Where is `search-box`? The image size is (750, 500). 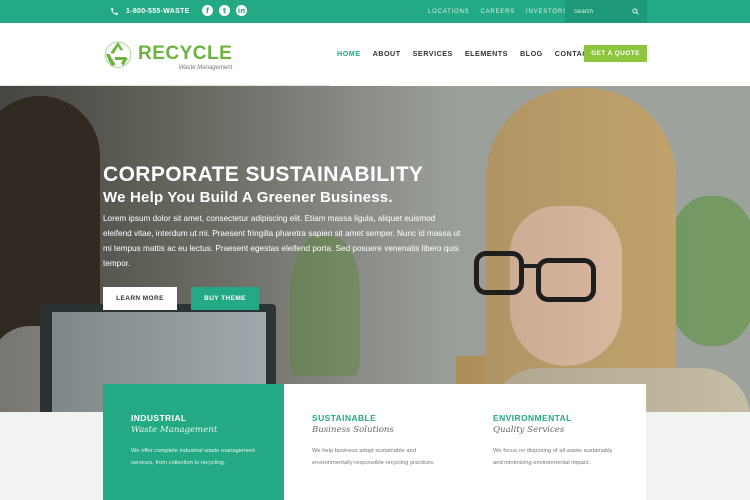 search-box is located at coordinates (606, 11).